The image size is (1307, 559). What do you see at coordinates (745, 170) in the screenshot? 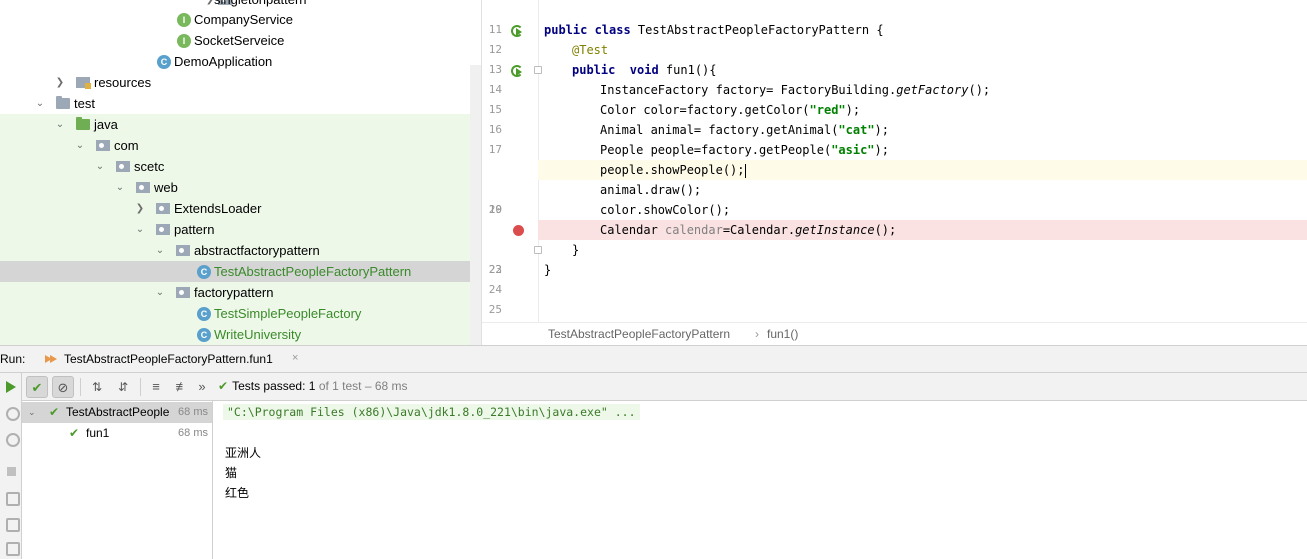
I see `text-cursor` at bounding box center [745, 170].